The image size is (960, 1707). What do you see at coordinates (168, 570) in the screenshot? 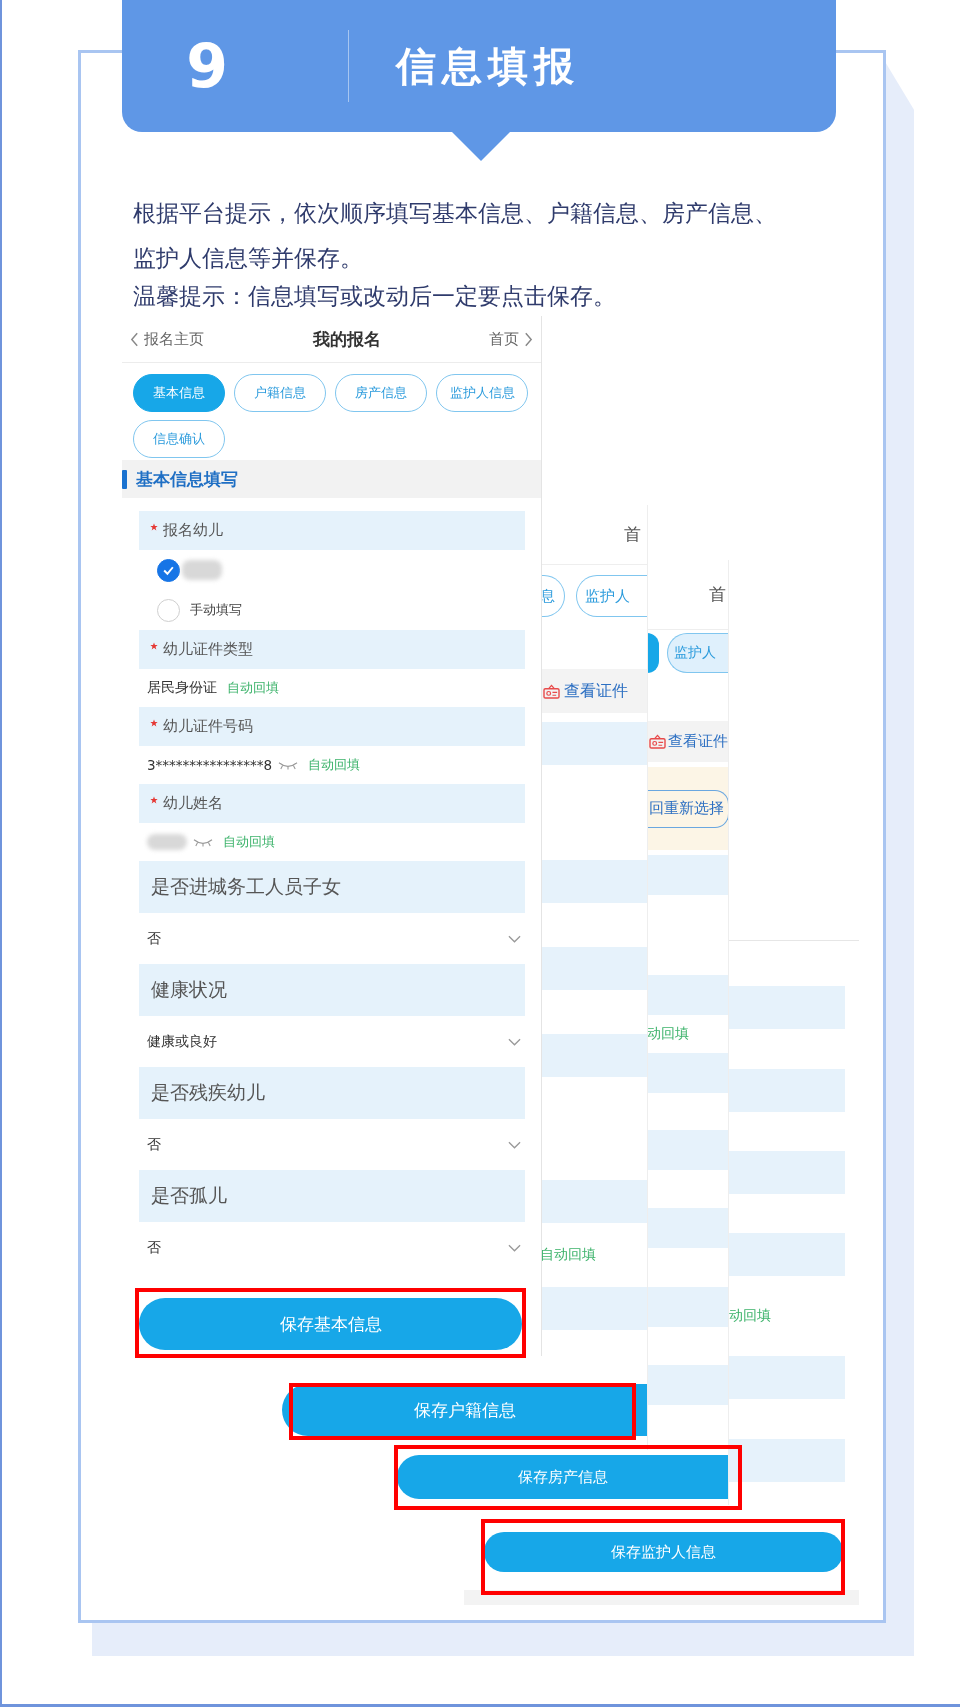
I see `radio-button` at bounding box center [168, 570].